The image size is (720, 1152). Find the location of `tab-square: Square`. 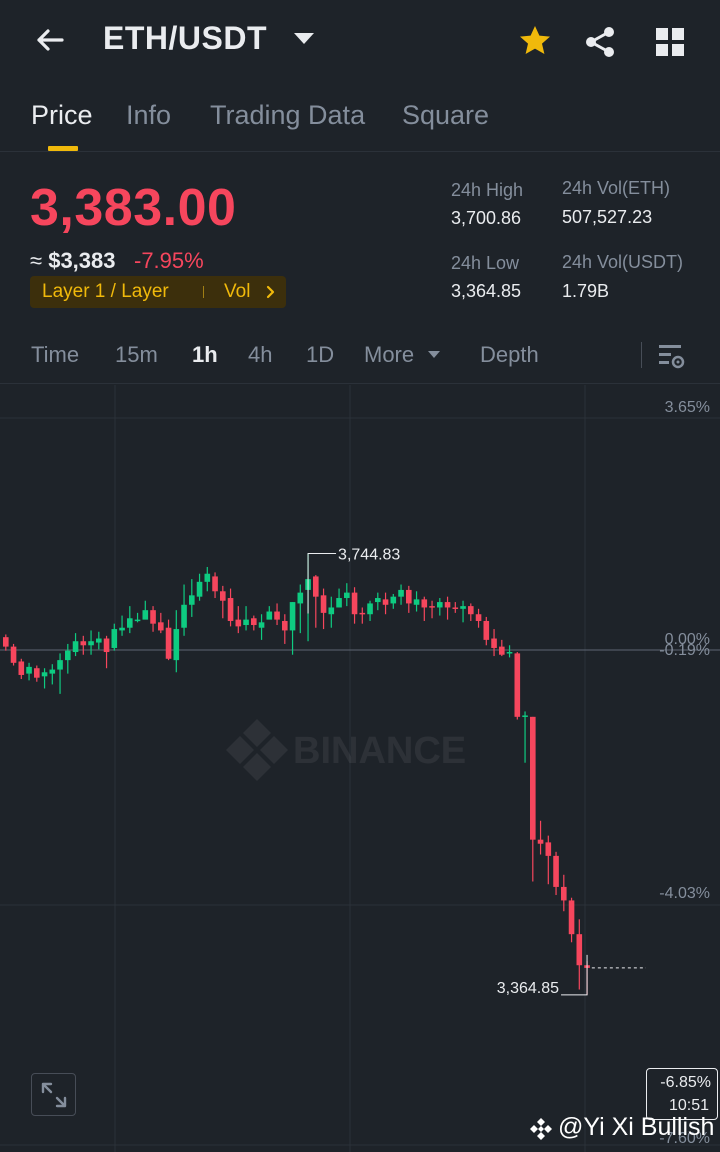

tab-square: Square is located at coordinates (445, 115).